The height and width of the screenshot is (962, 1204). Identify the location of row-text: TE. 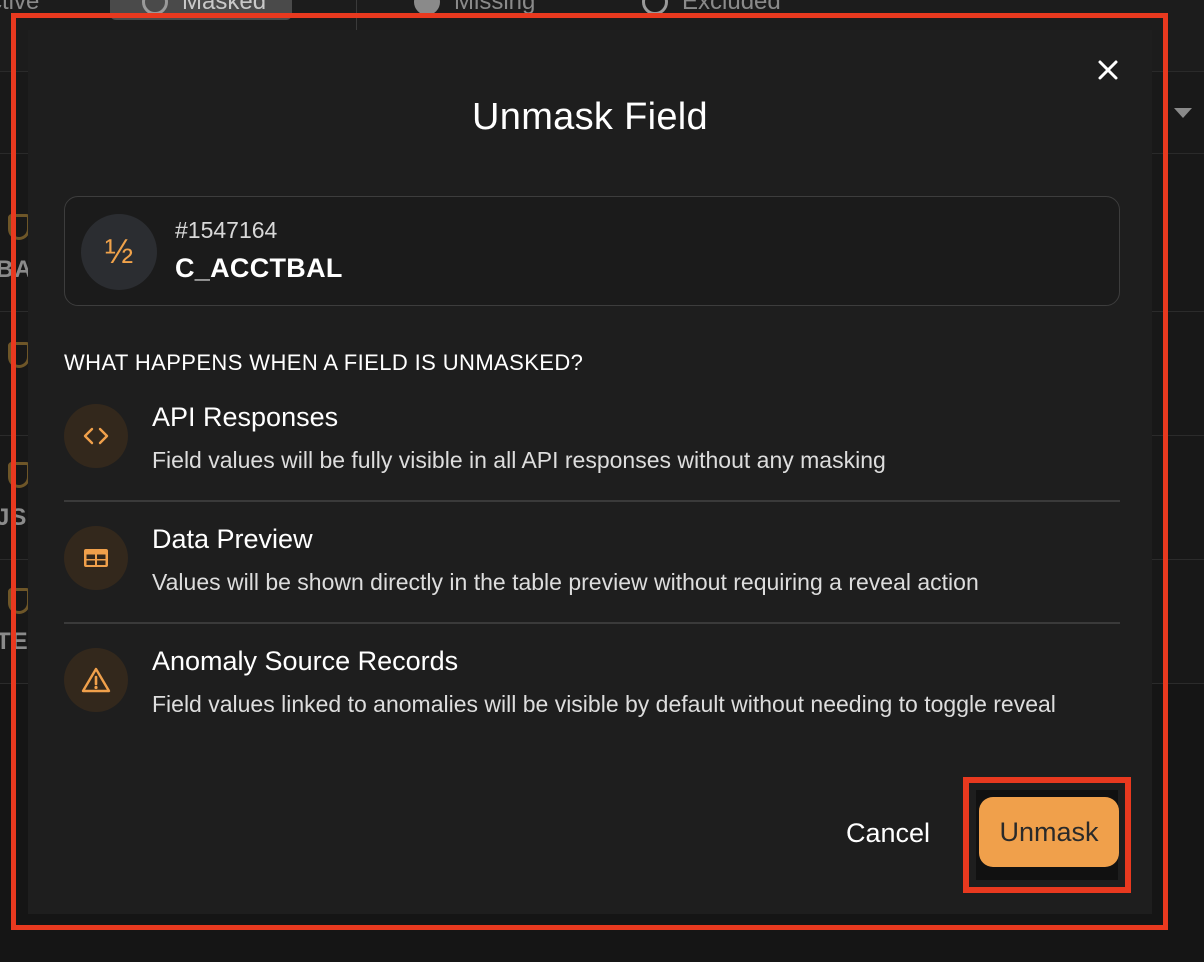
(14, 641).